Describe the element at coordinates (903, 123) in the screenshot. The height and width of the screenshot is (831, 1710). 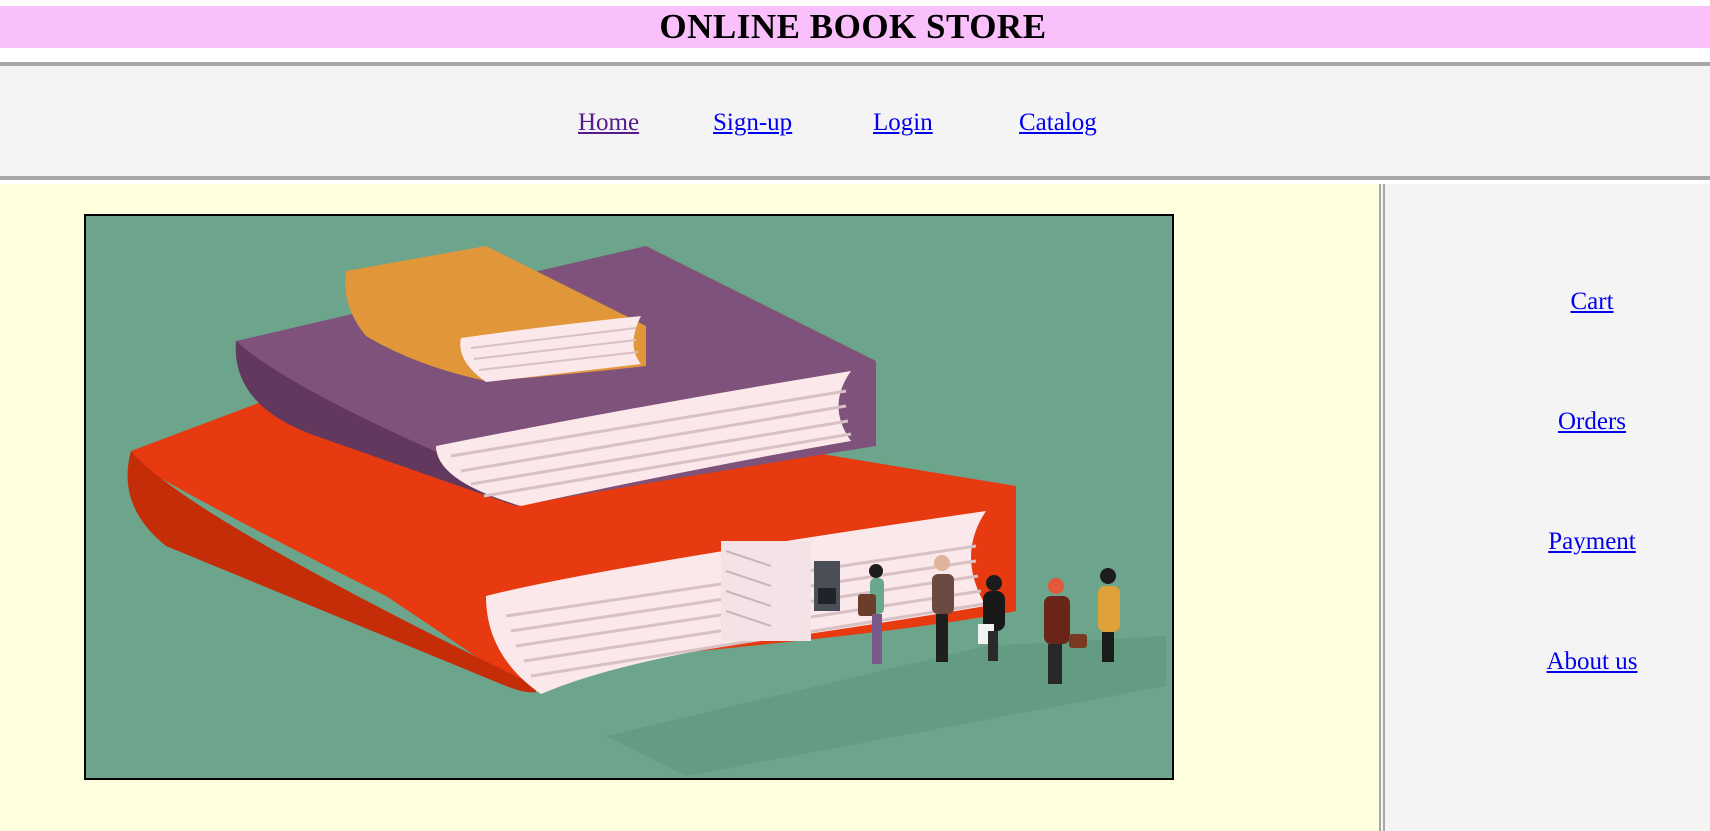
I see `nav-link-login: Login` at that location.